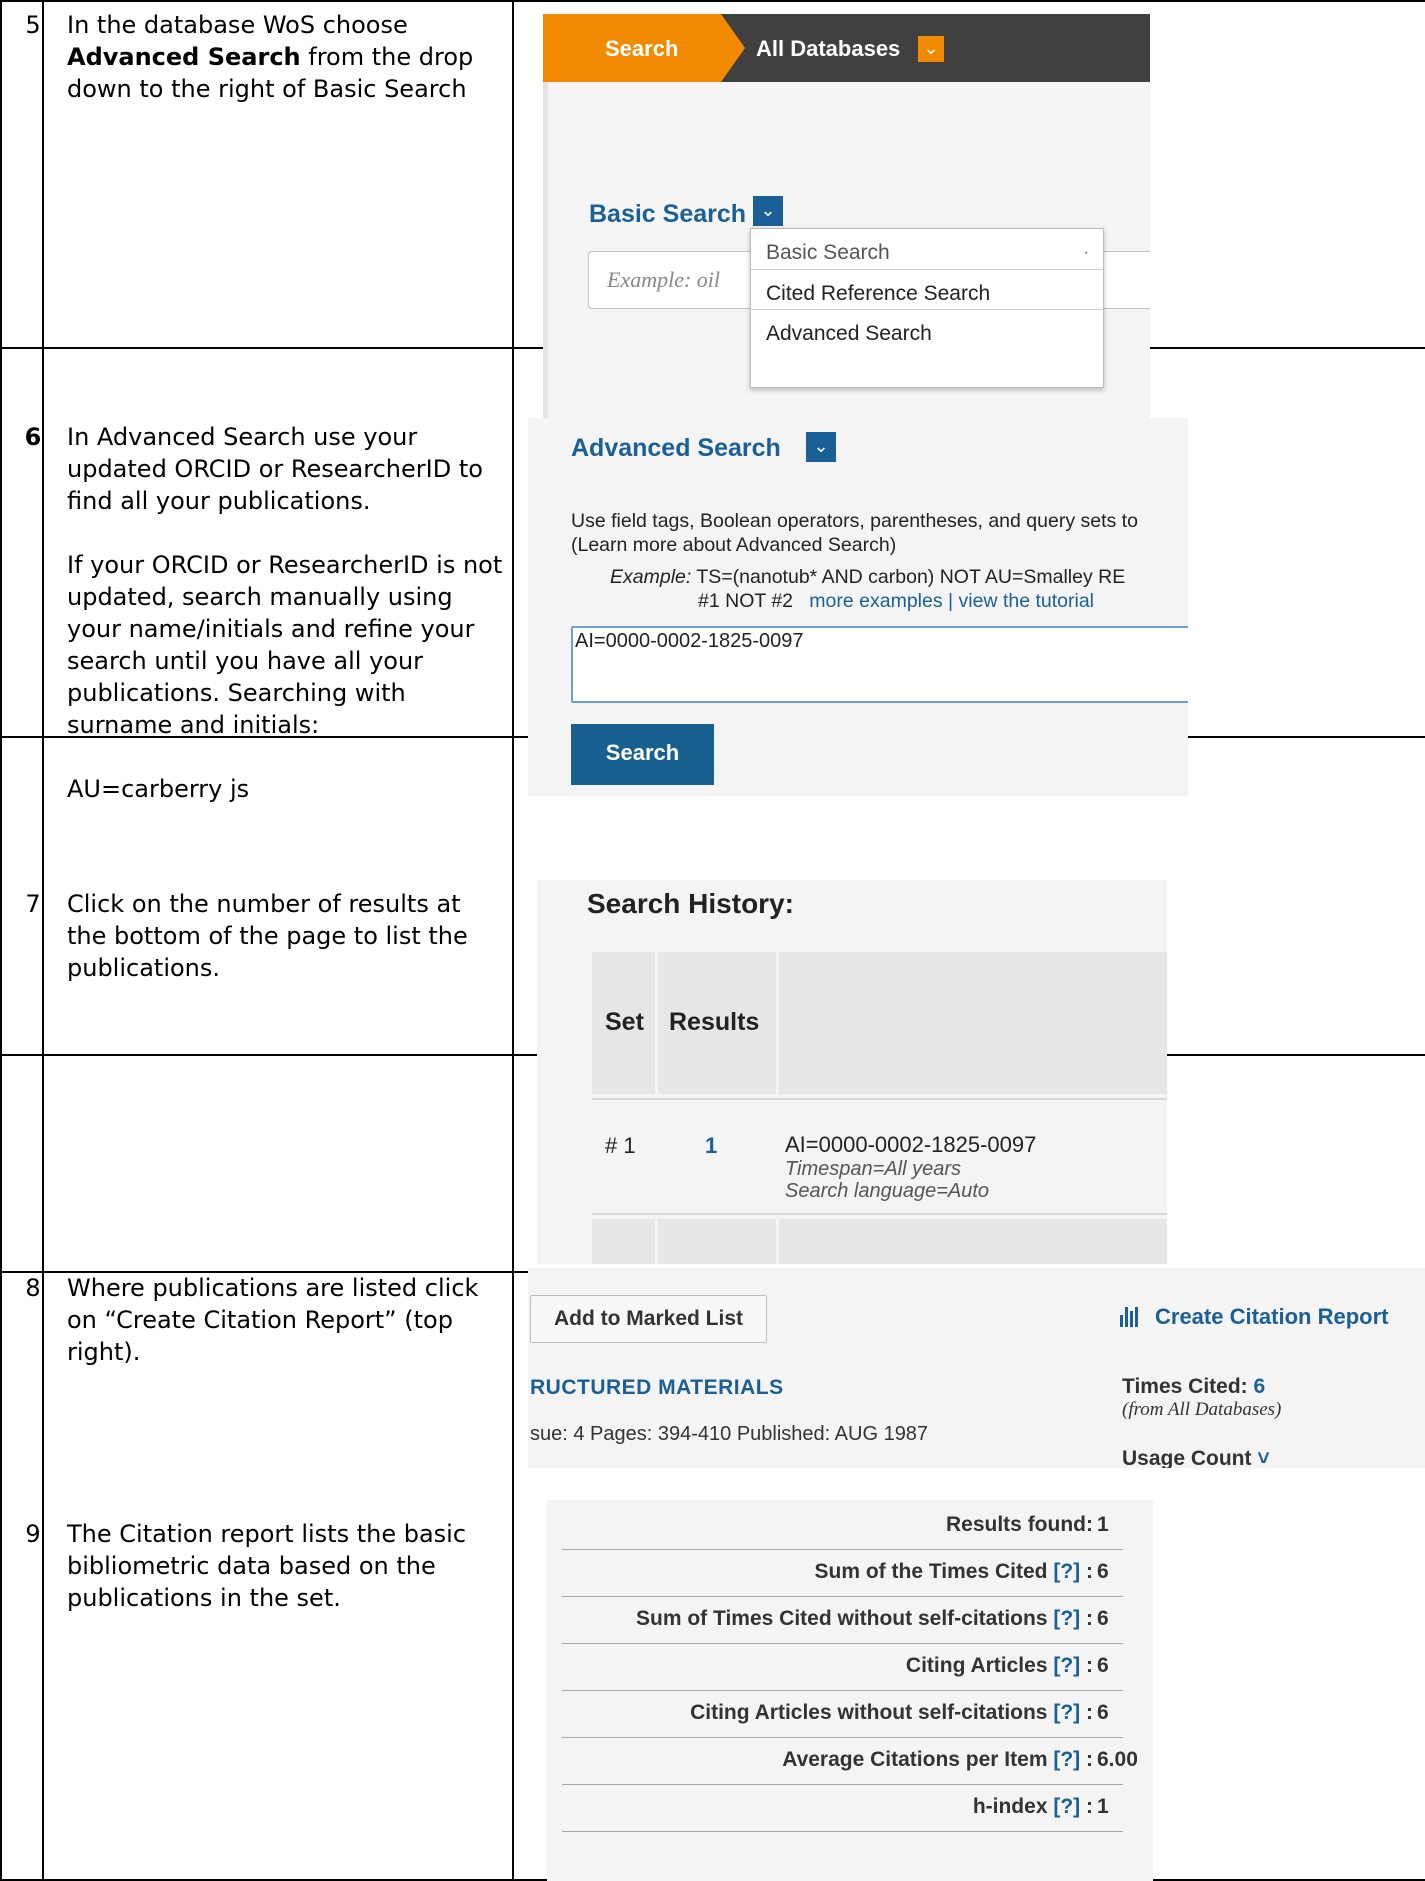 The width and height of the screenshot is (1425, 1881). I want to click on option-label: Basic Search, so click(828, 252).